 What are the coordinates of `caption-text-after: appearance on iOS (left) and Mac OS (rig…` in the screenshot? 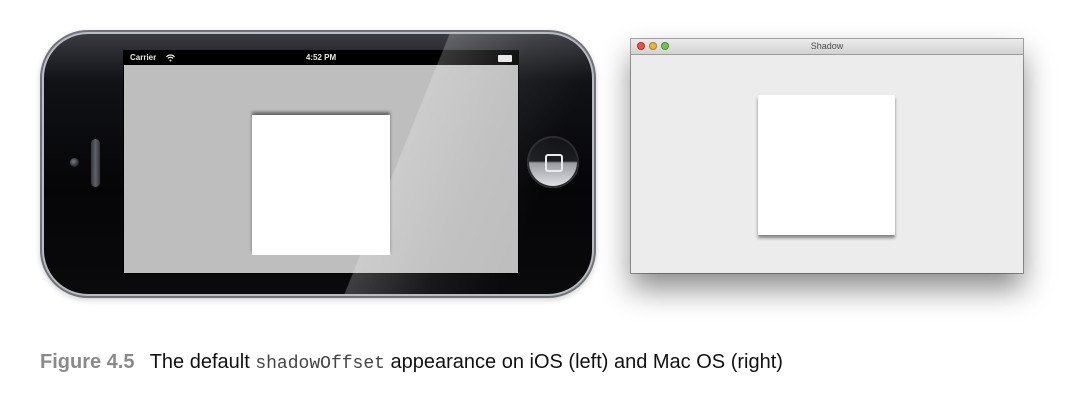 It's located at (586, 362).